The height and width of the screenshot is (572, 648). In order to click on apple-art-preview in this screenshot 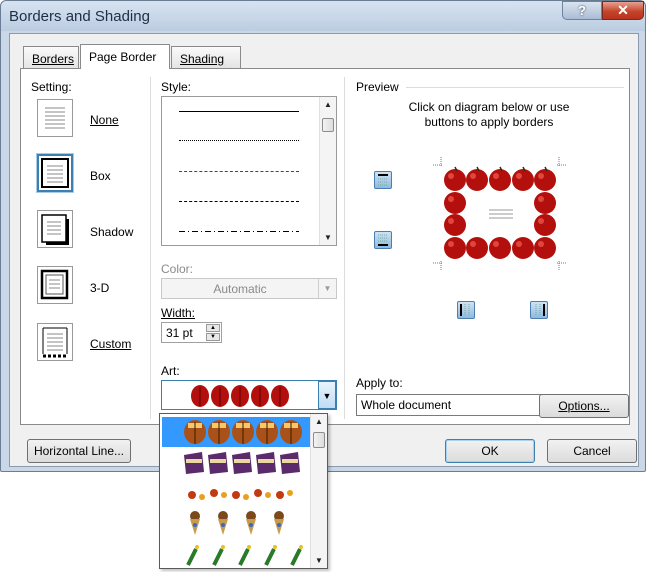, I will do `click(240, 396)`.